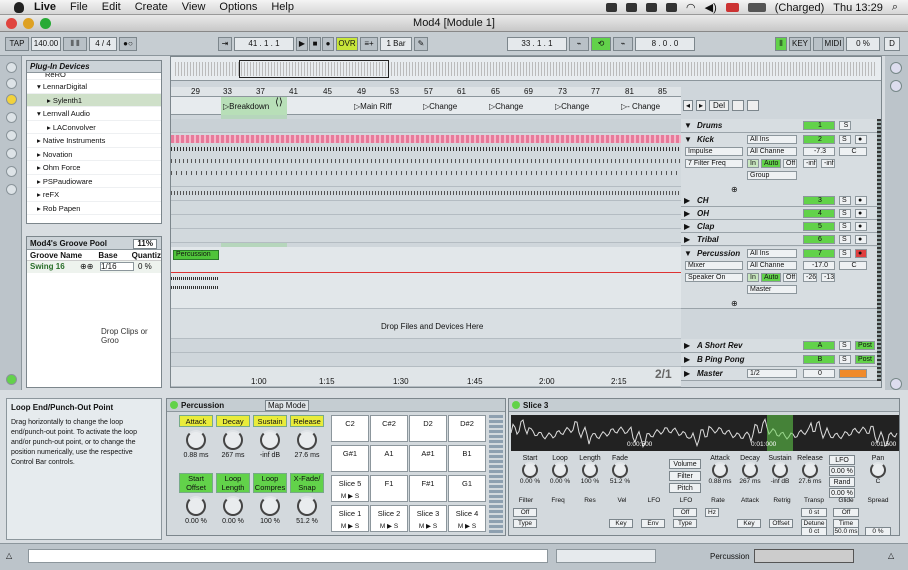 Image resolution: width=908 pixels, height=570 pixels. Describe the element at coordinates (103, 44) in the screenshot. I see `signature-field: 4 / 4` at that location.